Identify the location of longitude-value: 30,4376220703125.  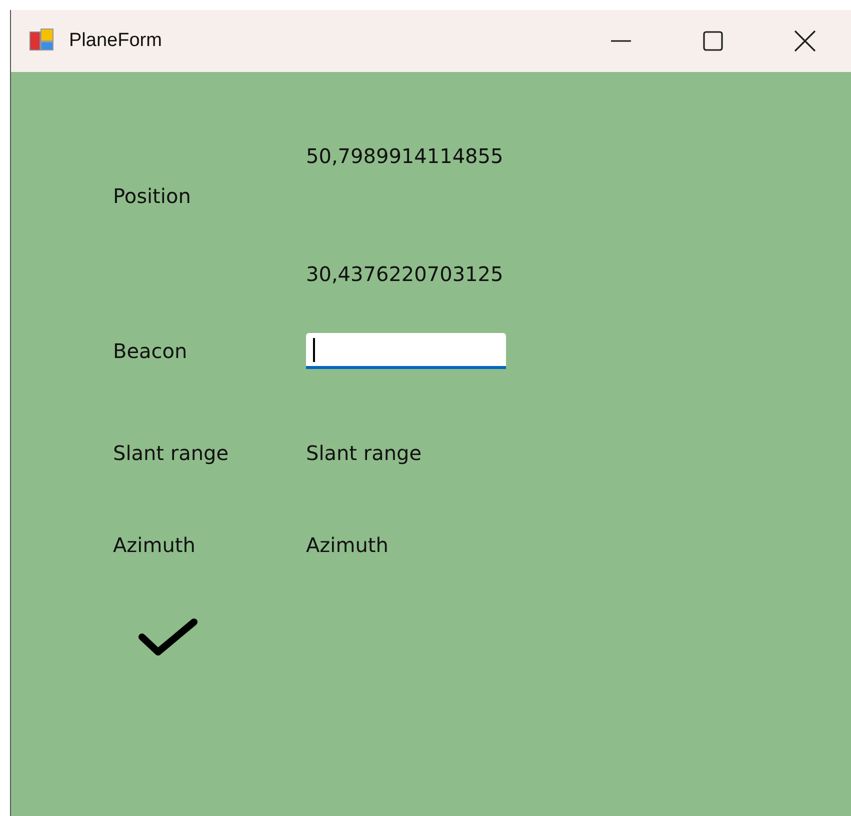
(405, 274).